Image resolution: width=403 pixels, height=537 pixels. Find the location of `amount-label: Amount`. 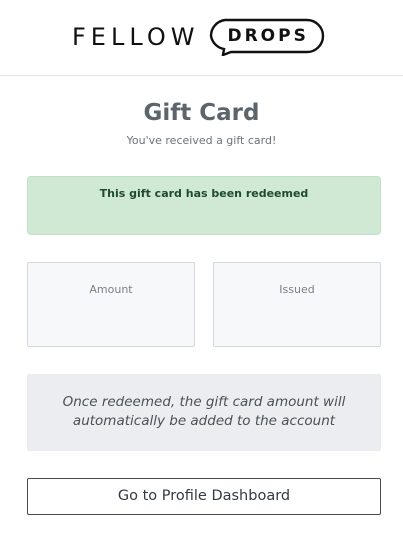

amount-label: Amount is located at coordinates (111, 289).